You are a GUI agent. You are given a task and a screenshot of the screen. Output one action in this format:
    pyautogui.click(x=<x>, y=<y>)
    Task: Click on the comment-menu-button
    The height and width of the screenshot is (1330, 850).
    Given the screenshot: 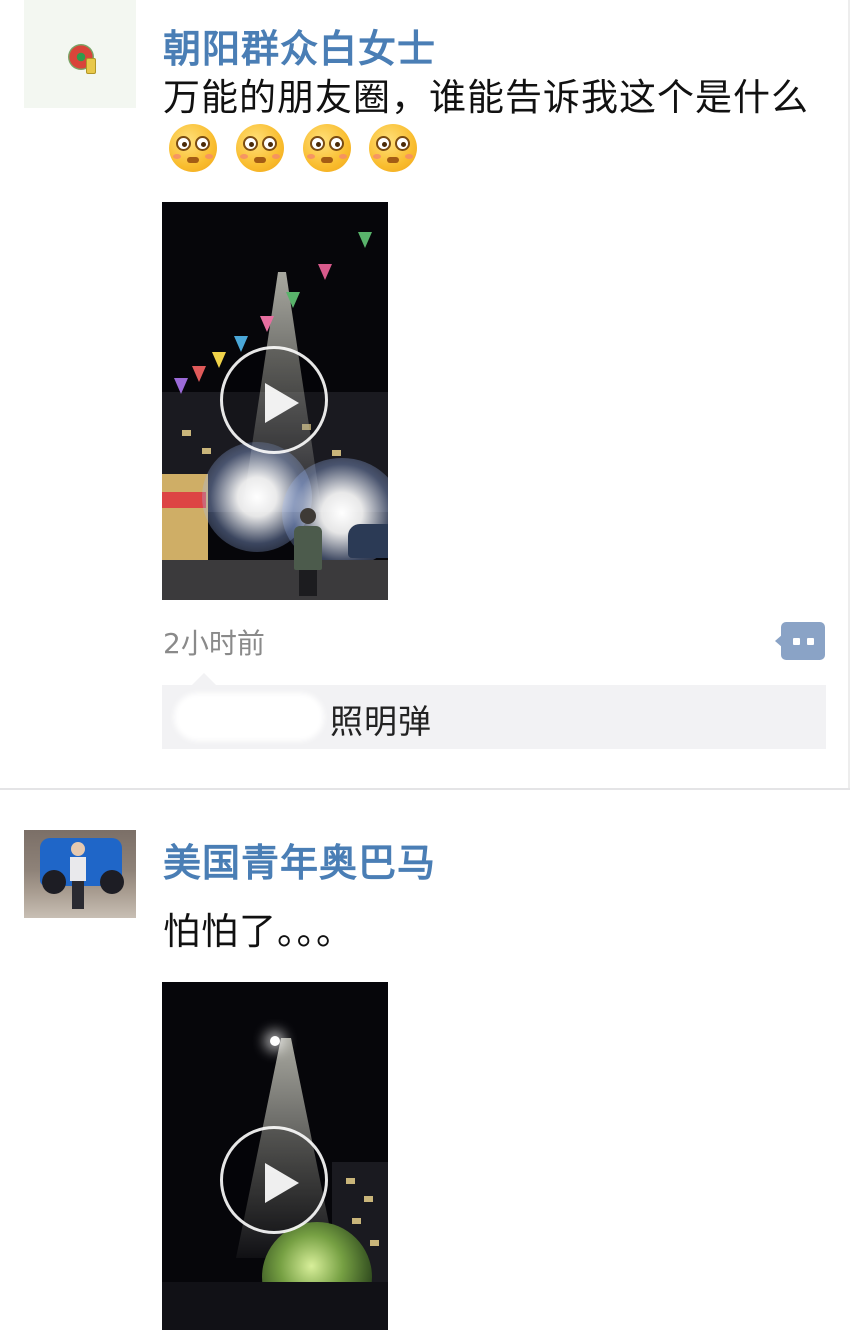 What is the action you would take?
    pyautogui.click(x=800, y=641)
    